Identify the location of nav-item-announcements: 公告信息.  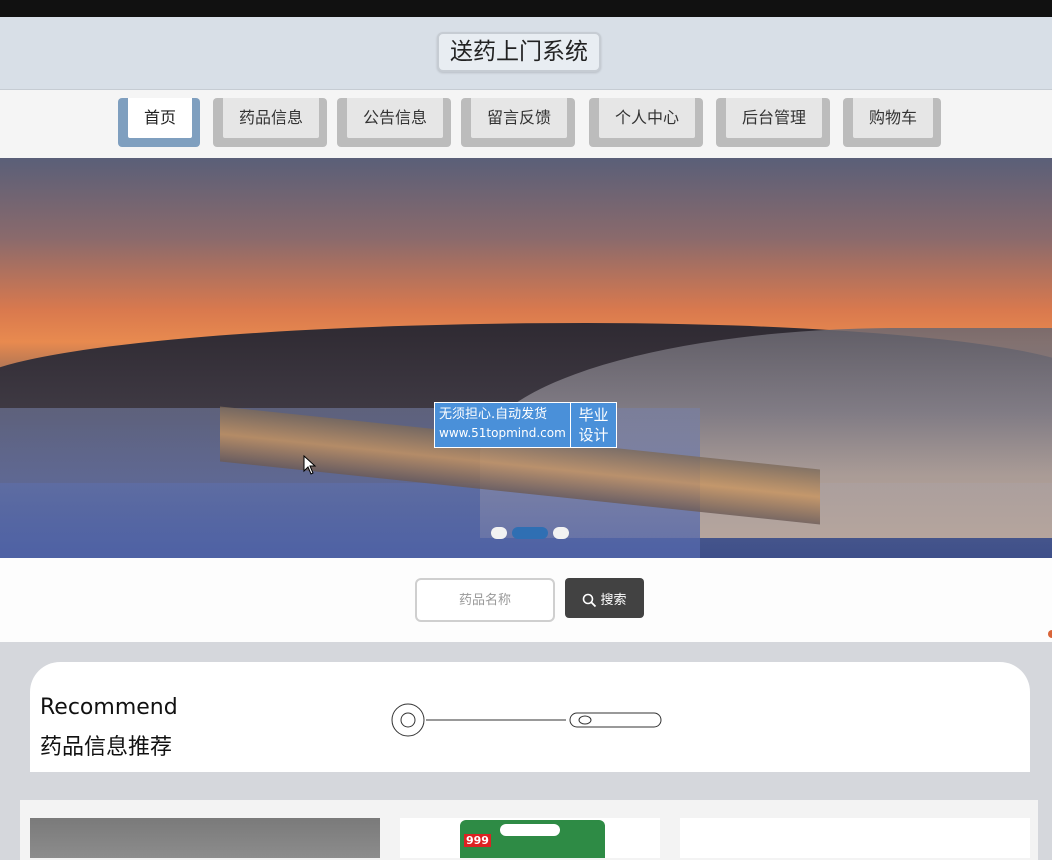
(394, 122).